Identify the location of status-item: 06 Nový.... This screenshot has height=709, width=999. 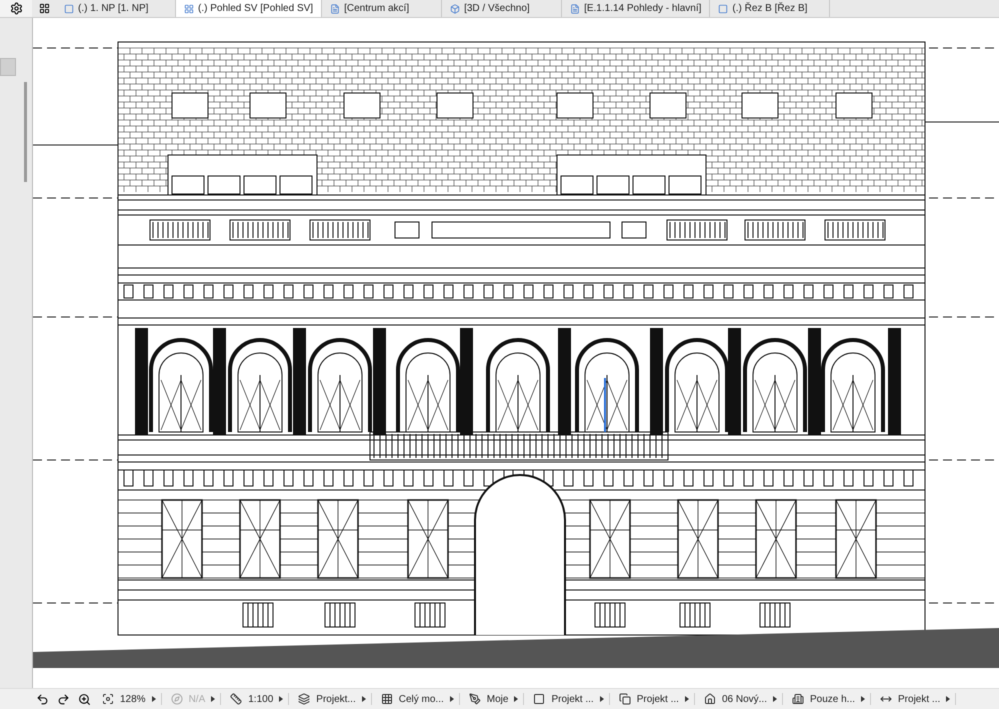
(740, 699).